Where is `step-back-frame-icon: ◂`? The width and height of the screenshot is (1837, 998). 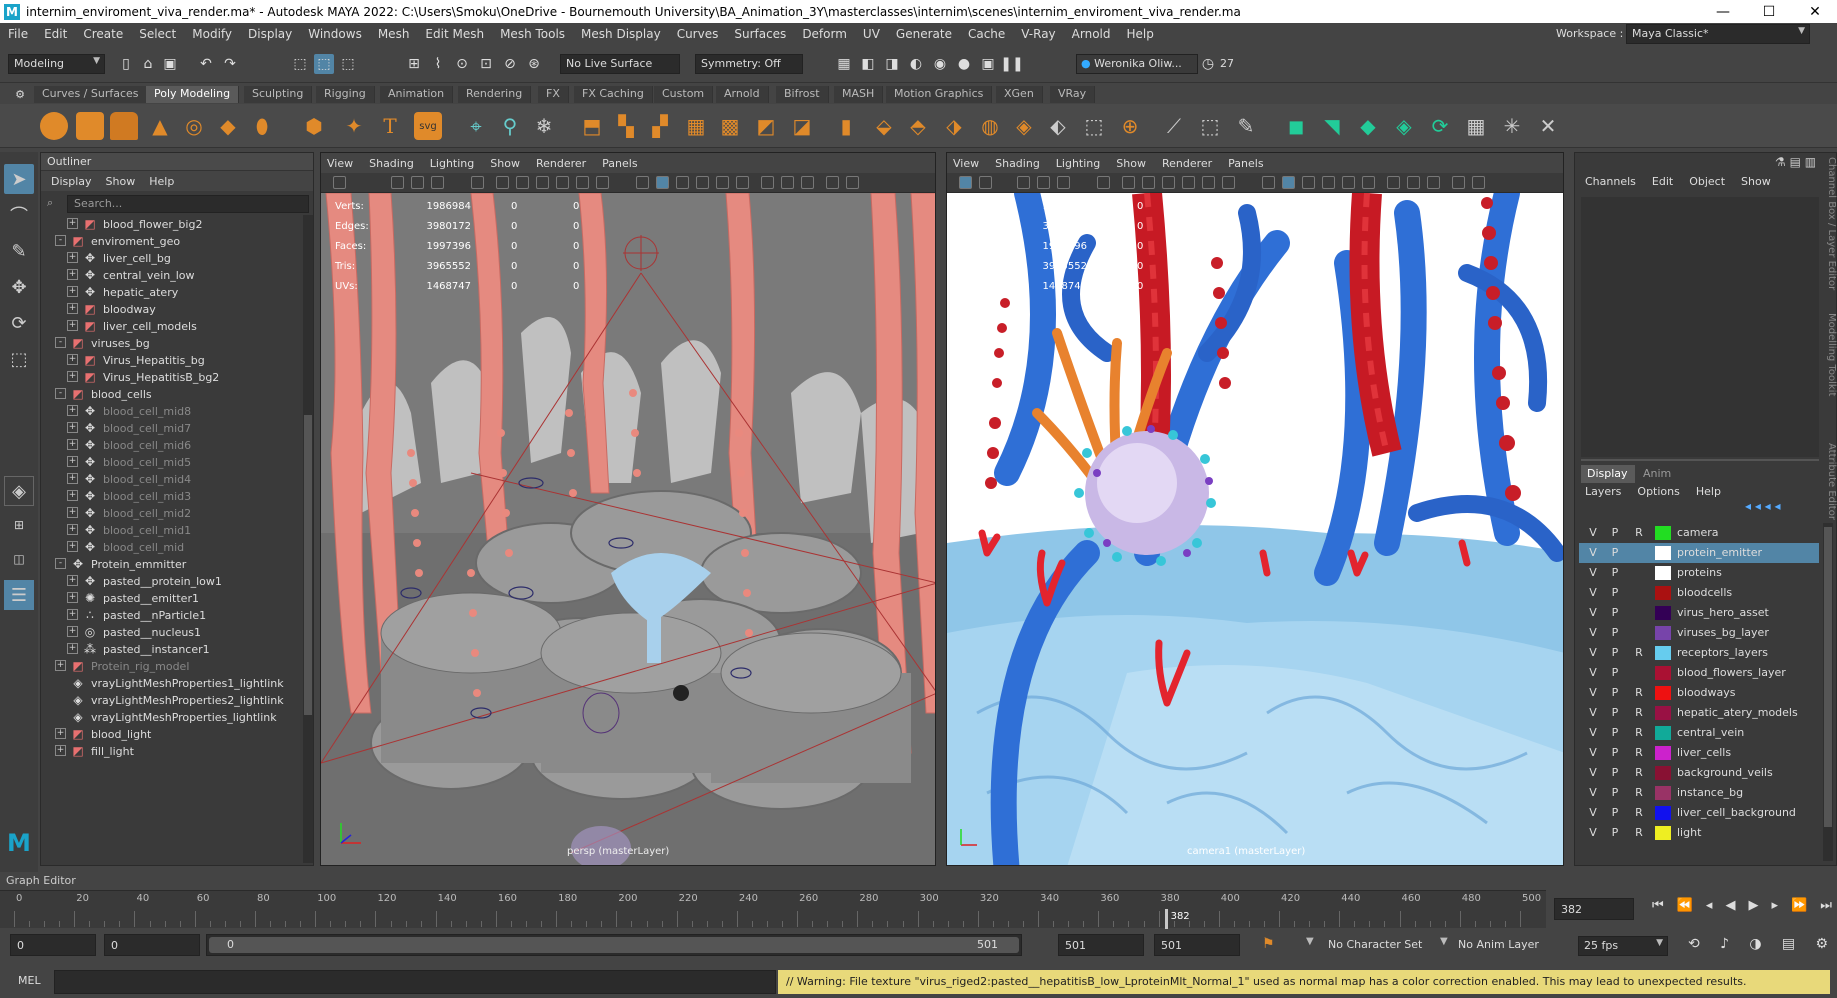 step-back-frame-icon: ◂ is located at coordinates (1709, 909).